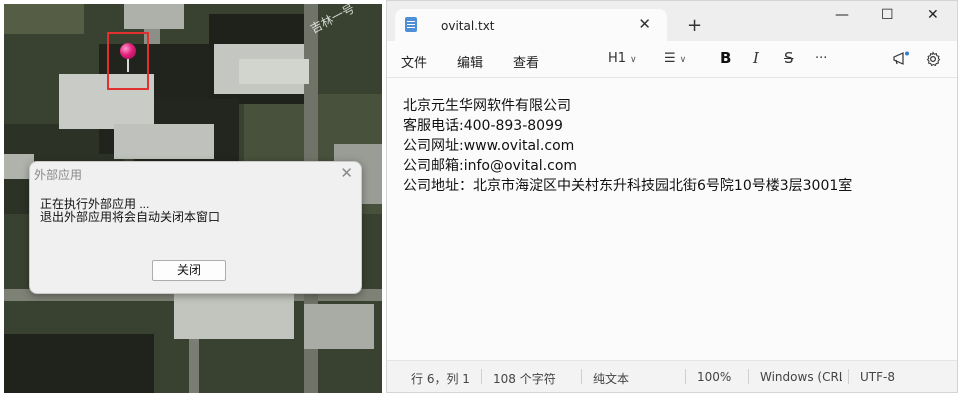 Image resolution: width=962 pixels, height=400 pixels. What do you see at coordinates (440, 378) in the screenshot?
I see `cursor-position: 行 6，列 1` at bounding box center [440, 378].